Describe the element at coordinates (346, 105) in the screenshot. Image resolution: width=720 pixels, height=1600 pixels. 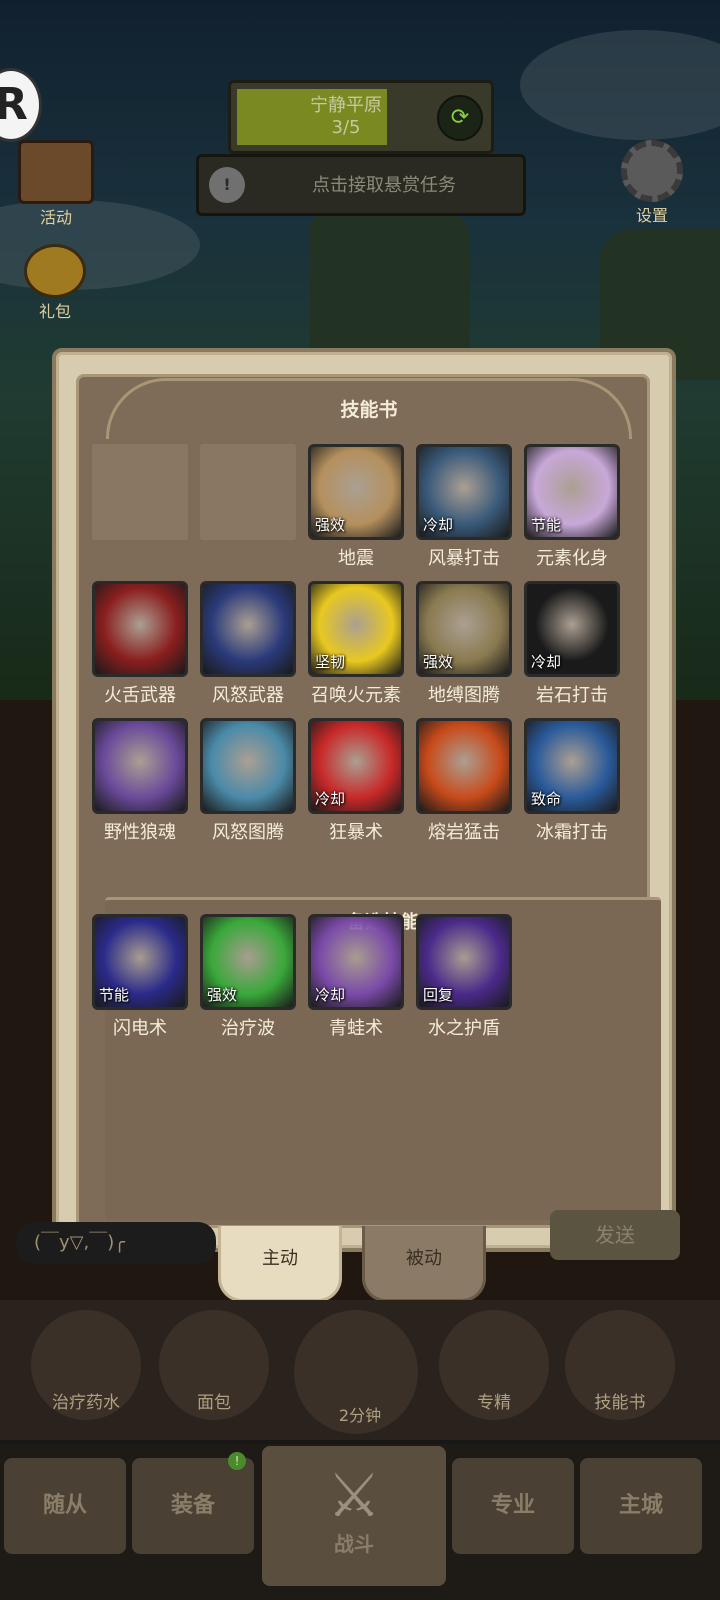
I see `stage-name: 宁静平原` at that location.